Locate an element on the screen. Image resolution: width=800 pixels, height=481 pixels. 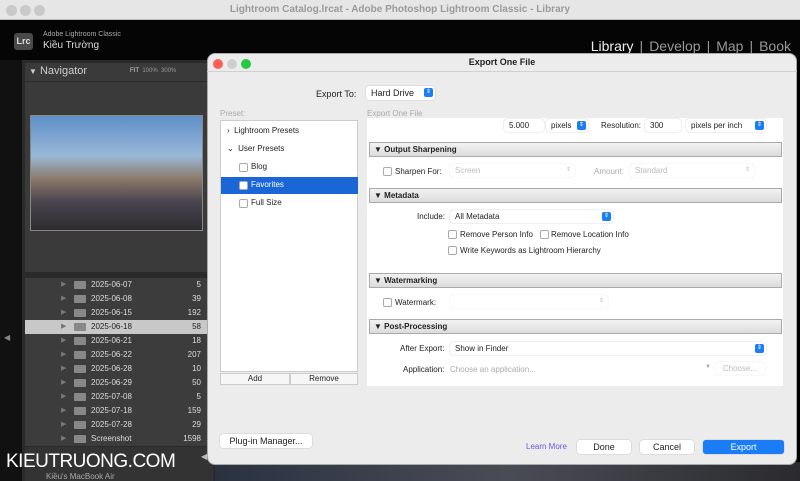
folder-row: ▶ 2025-07-28 29 is located at coordinates (119, 425).